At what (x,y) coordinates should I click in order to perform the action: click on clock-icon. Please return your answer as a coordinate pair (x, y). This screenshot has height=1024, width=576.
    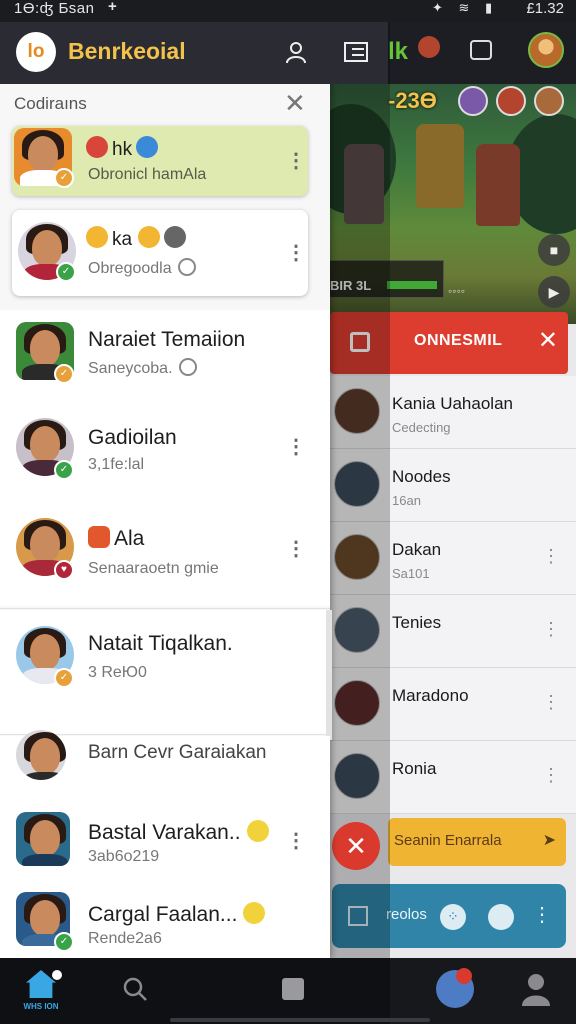
    Looking at the image, I should click on (186, 267).